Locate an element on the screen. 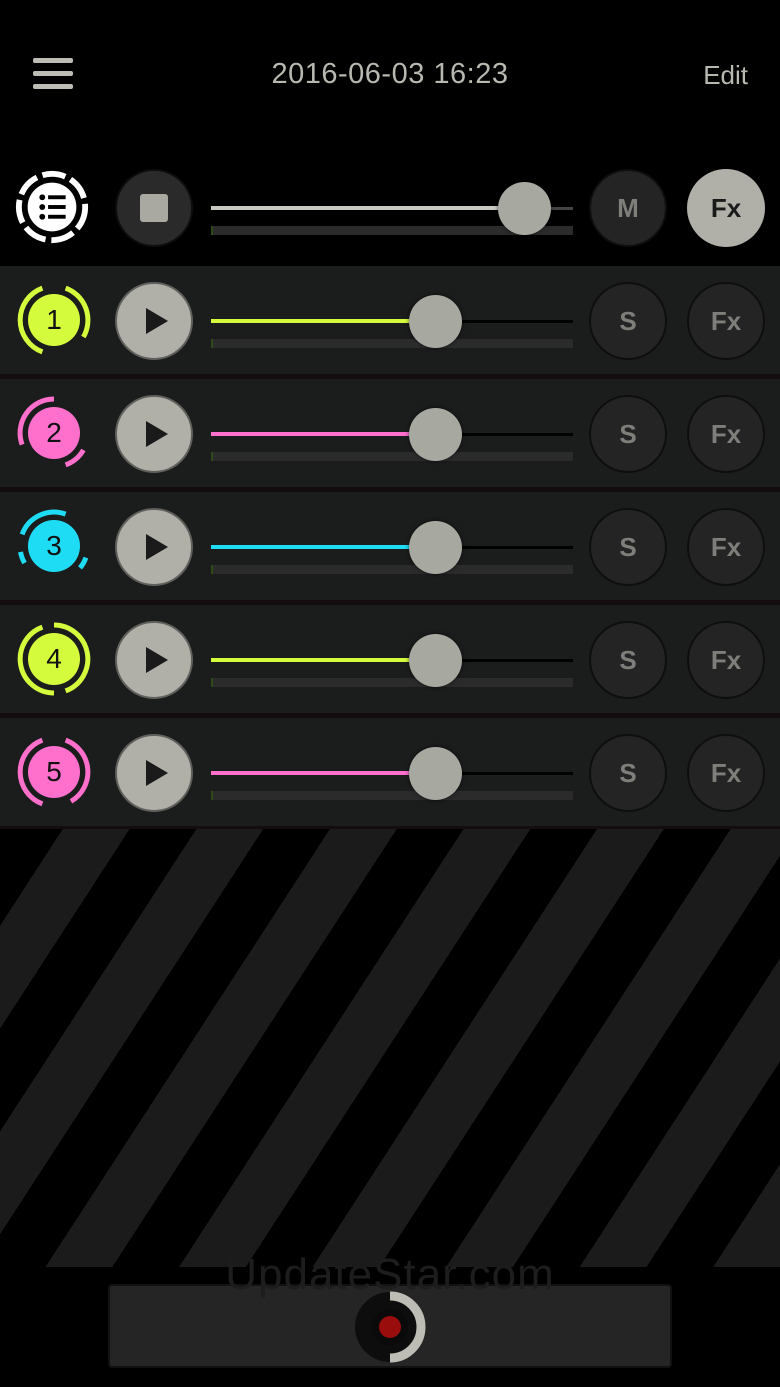  track-row-2: 2 S Fx is located at coordinates (390, 435).